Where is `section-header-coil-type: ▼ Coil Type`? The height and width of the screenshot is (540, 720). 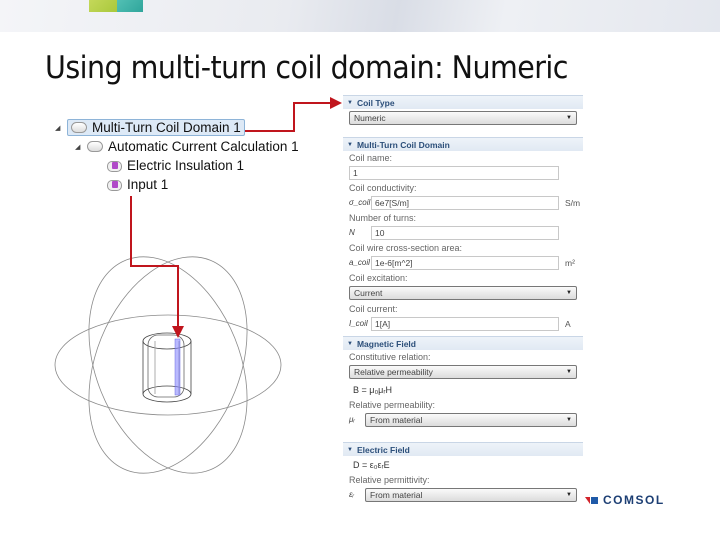 section-header-coil-type: ▼ Coil Type is located at coordinates (463, 102).